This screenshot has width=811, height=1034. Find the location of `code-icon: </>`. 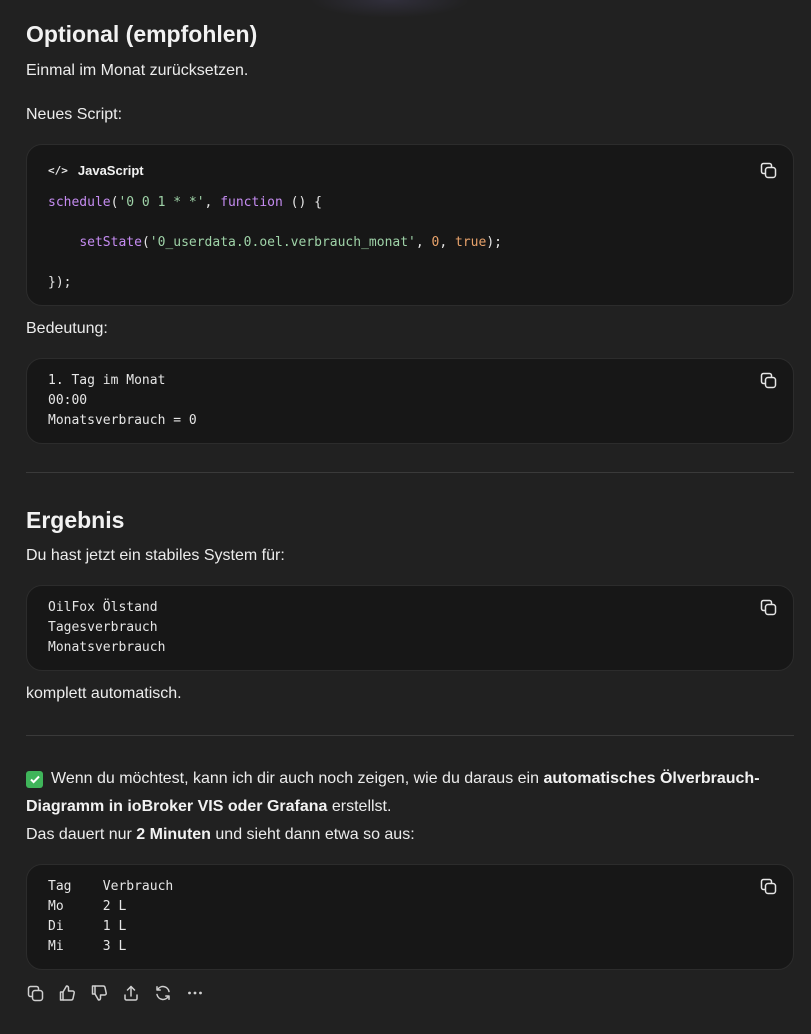

code-icon: </> is located at coordinates (58, 170).